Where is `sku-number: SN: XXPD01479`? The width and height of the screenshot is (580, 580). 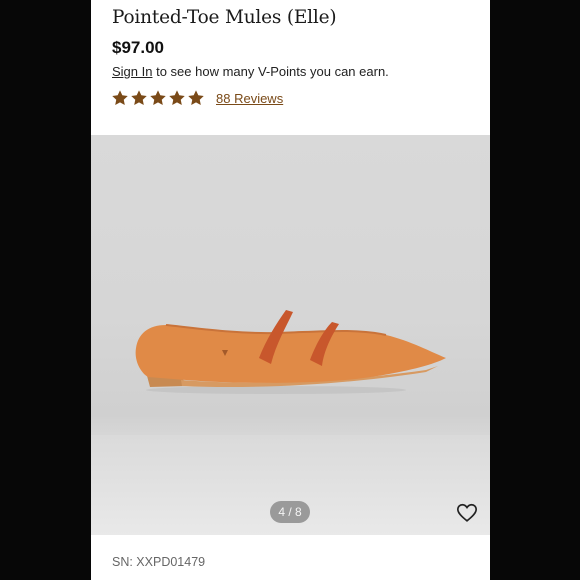 sku-number: SN: XXPD01479 is located at coordinates (159, 562).